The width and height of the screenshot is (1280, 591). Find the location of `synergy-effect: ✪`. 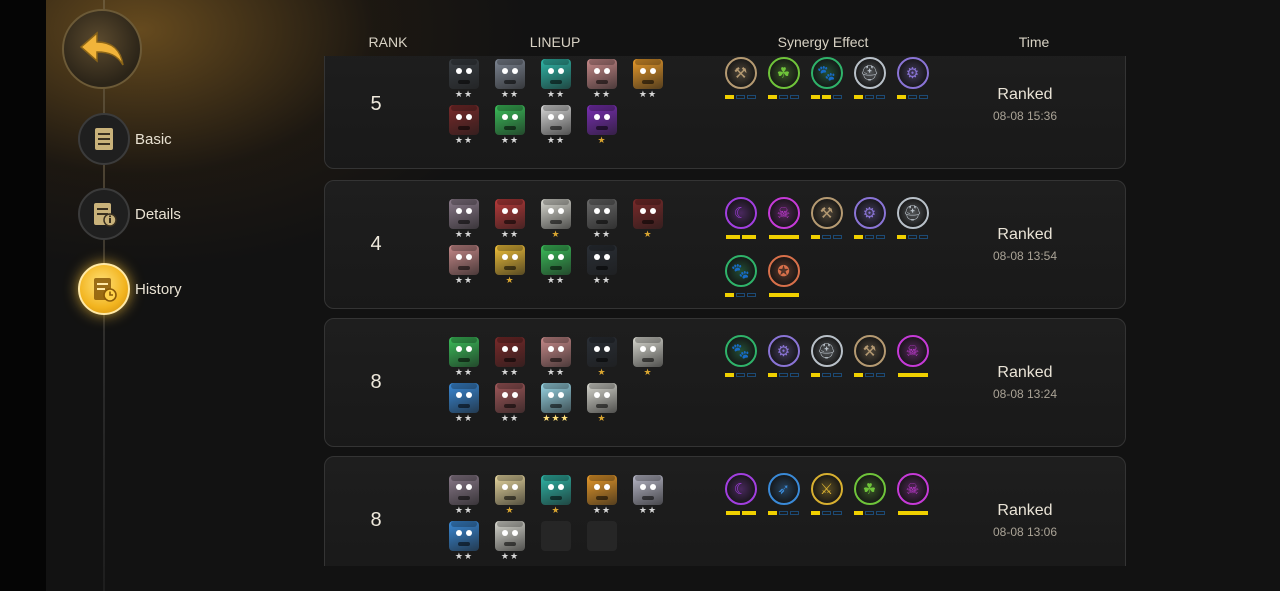

synergy-effect: ✪ is located at coordinates (783, 284).